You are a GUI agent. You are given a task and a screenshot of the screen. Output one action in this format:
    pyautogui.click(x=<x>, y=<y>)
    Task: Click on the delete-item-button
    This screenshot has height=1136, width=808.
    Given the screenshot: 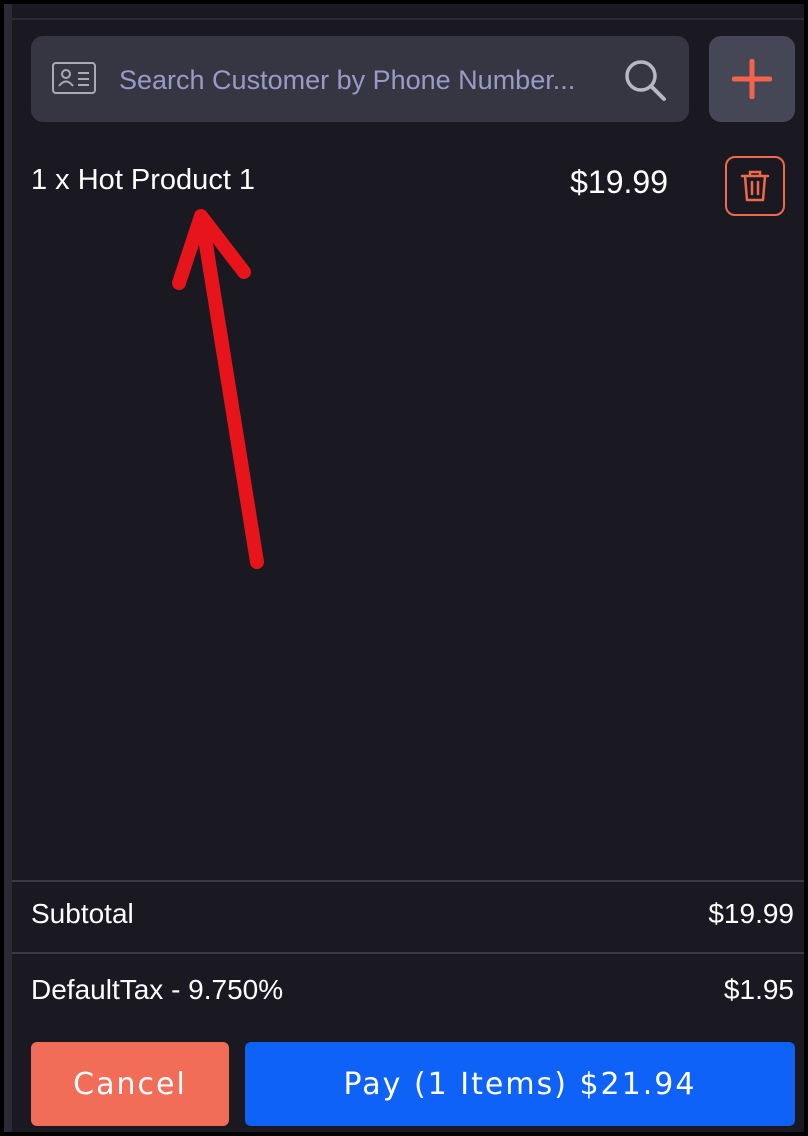 What is the action you would take?
    pyautogui.click(x=755, y=186)
    